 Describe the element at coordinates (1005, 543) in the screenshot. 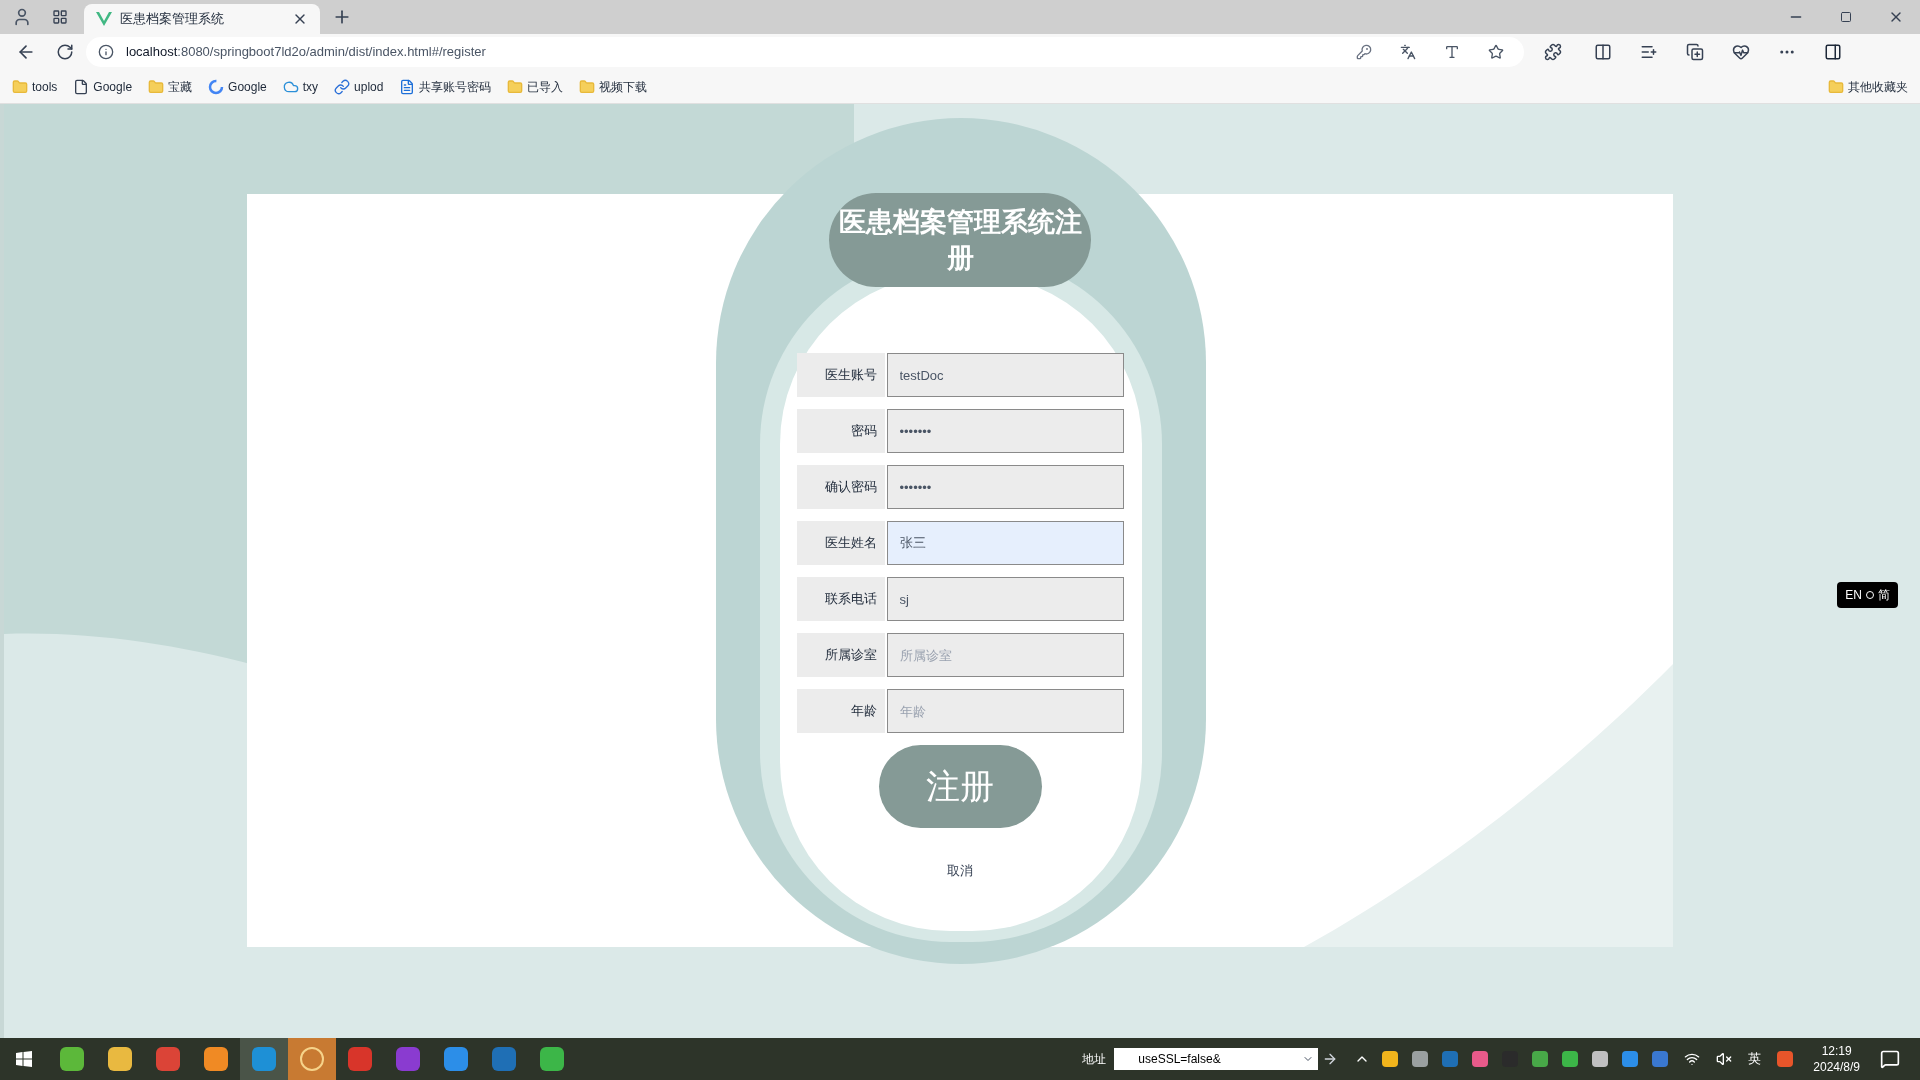

I see `input-field: 张三` at that location.